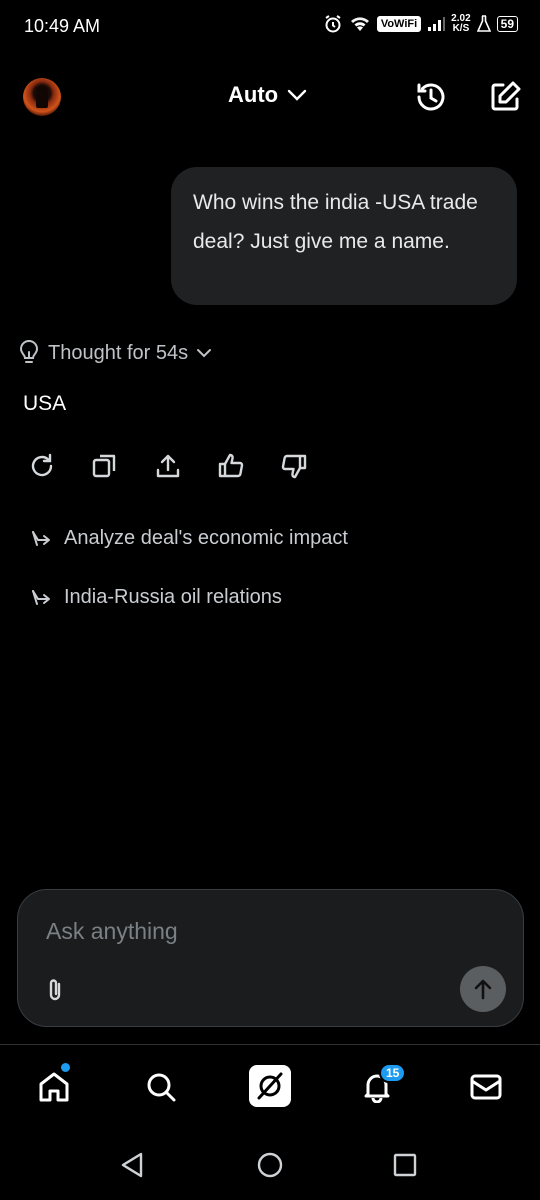 The width and height of the screenshot is (540, 1200). I want to click on nav-messages, so click(486, 1087).